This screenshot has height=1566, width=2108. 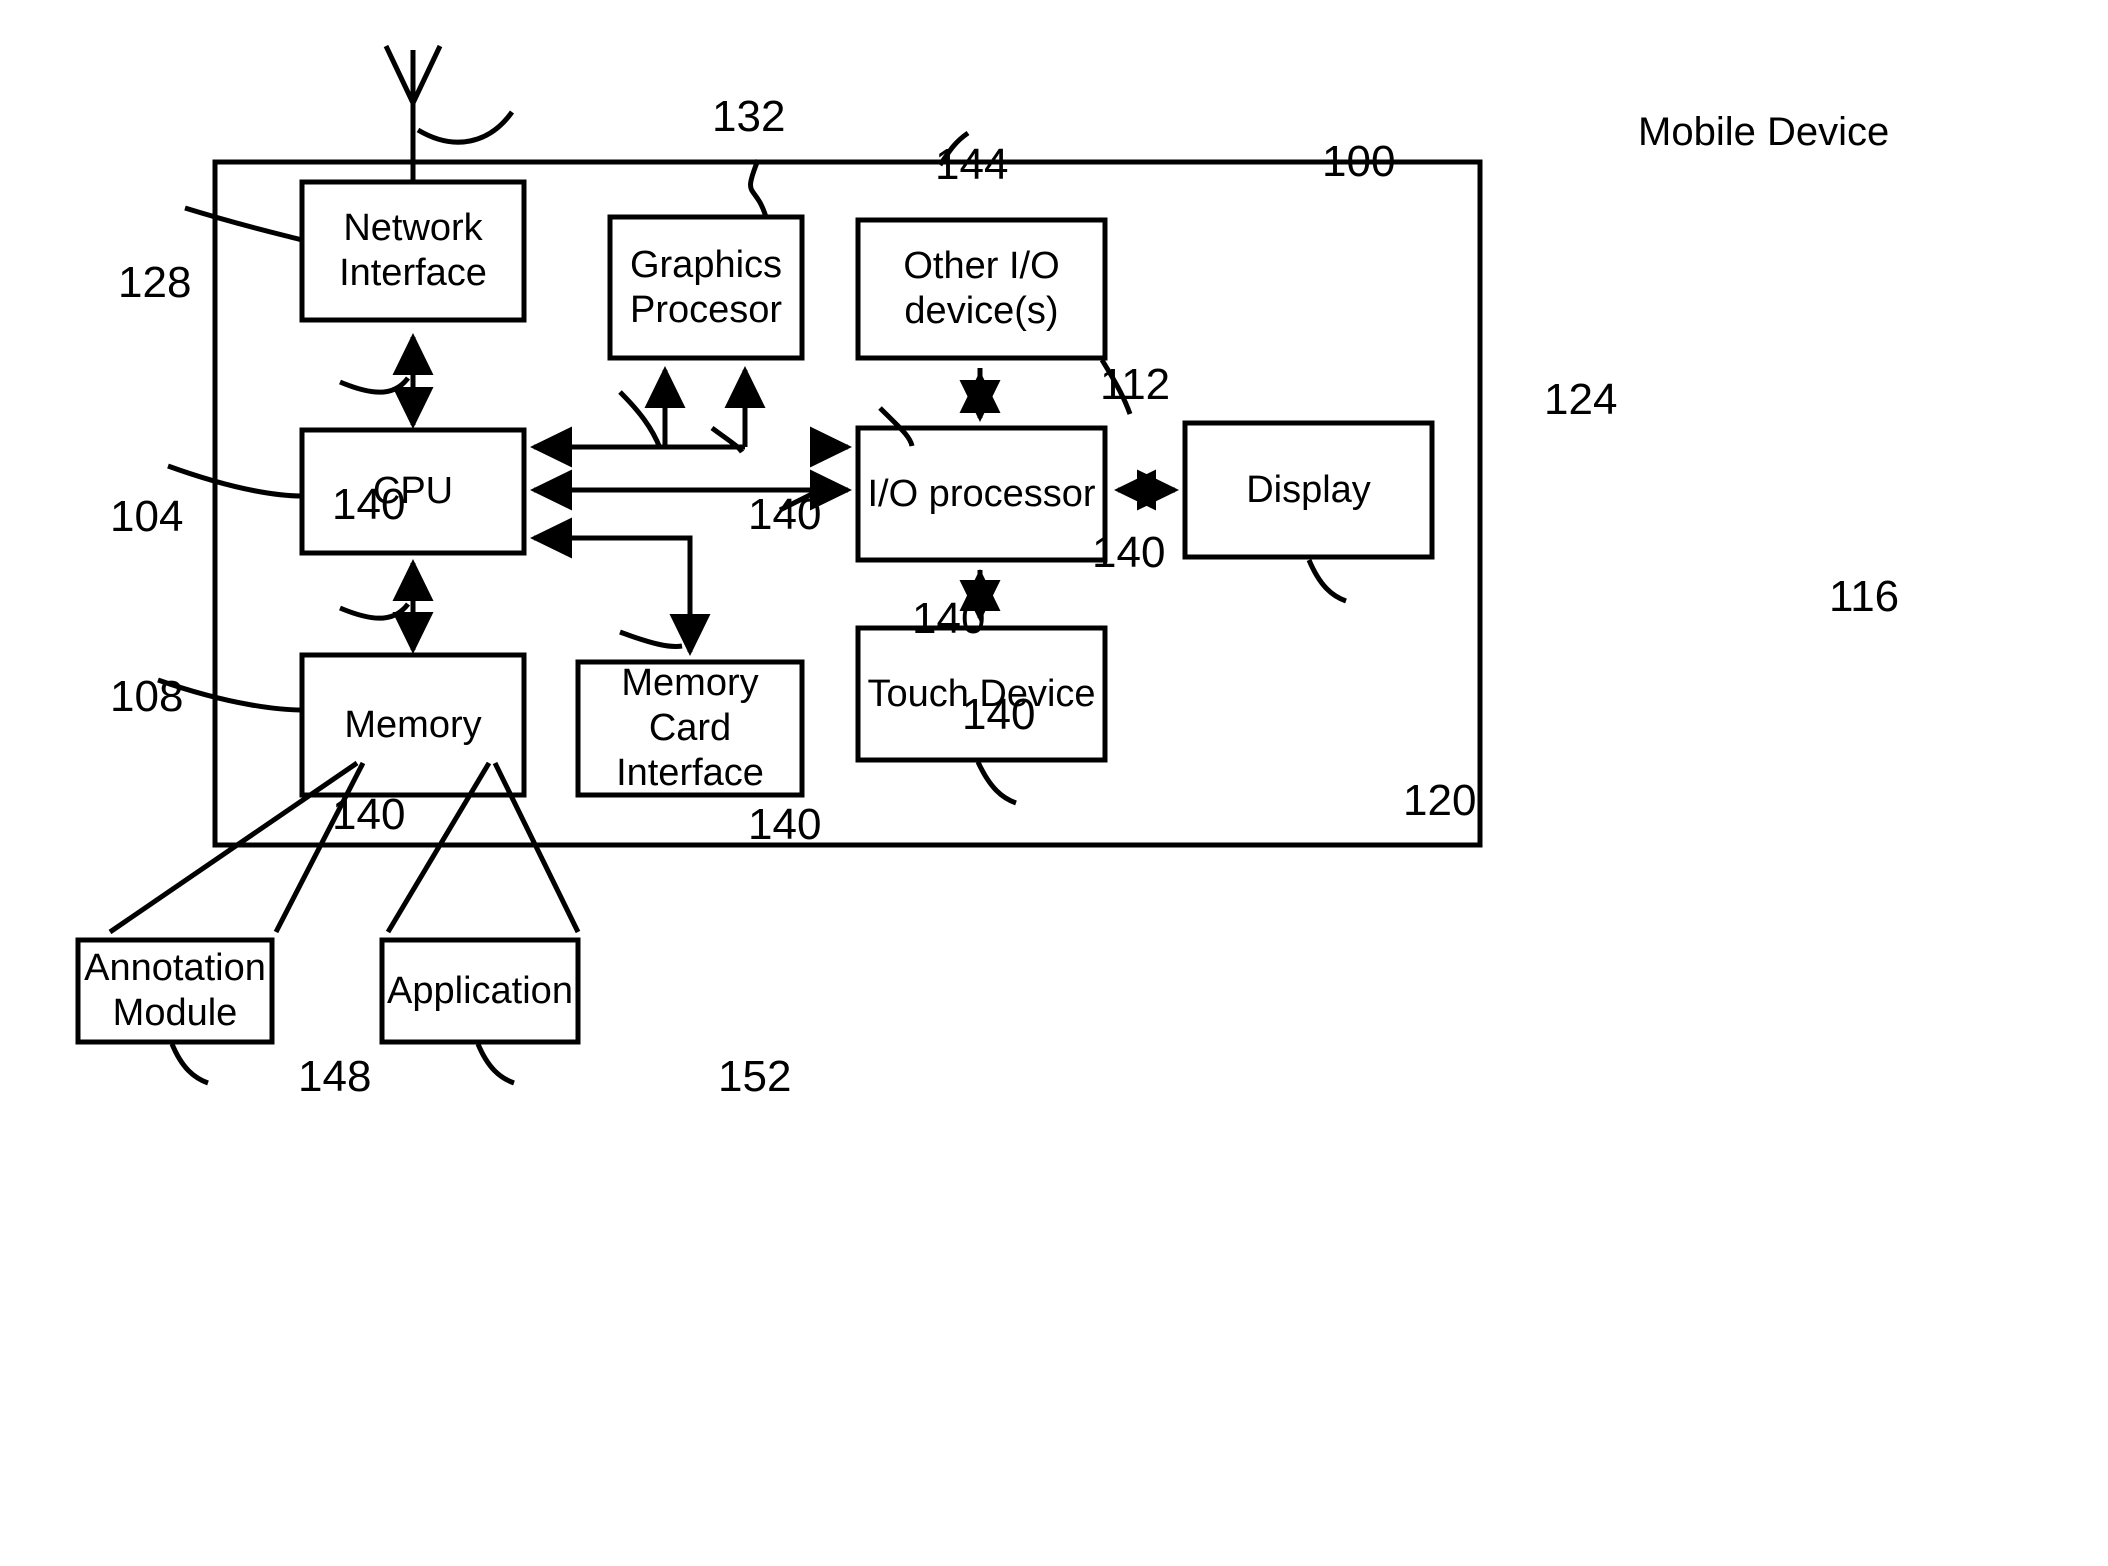 I want to click on box-memory-card-interface, so click(x=690, y=728).